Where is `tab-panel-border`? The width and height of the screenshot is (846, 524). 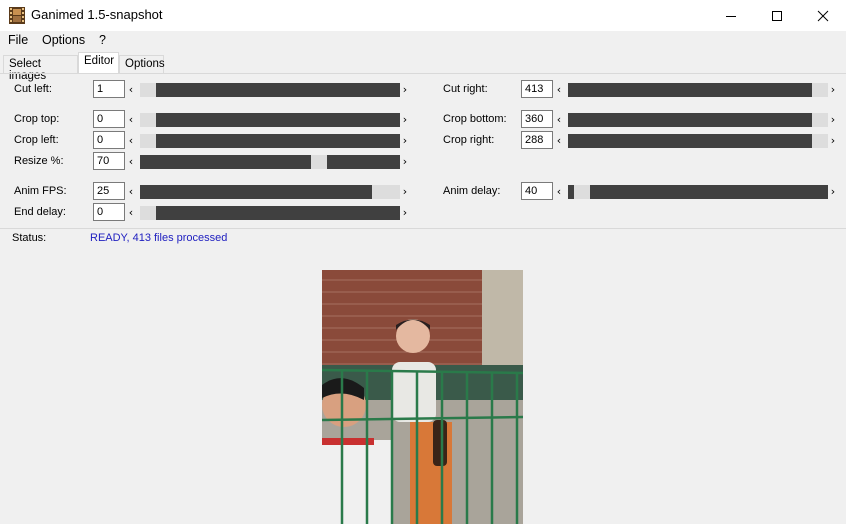
tab-panel-border is located at coordinates (423, 73).